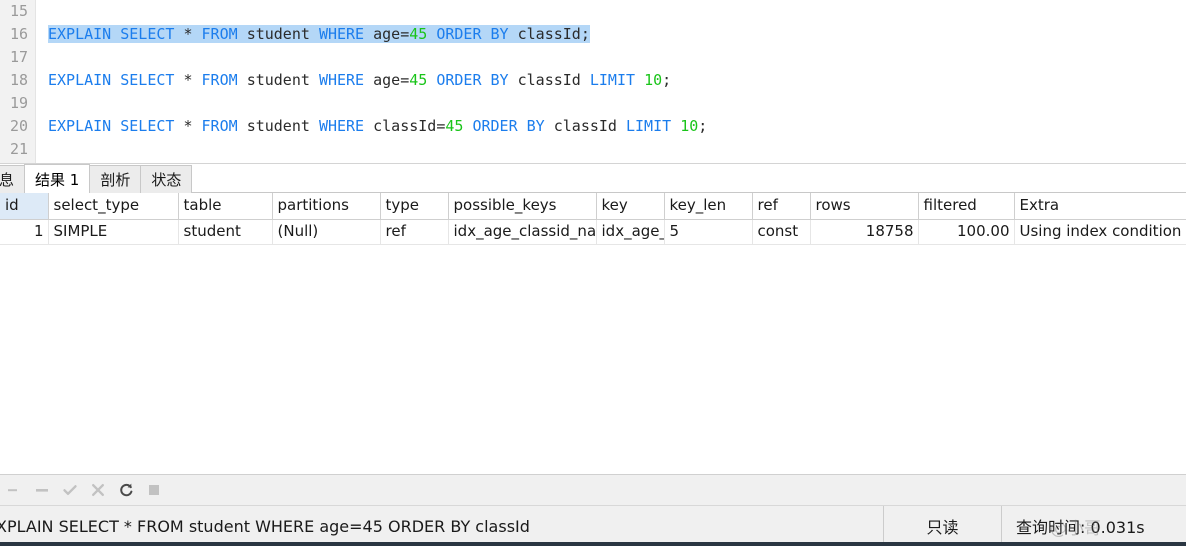  I want to click on query-time-label: 查询时间: 0.031s, so click(1080, 527).